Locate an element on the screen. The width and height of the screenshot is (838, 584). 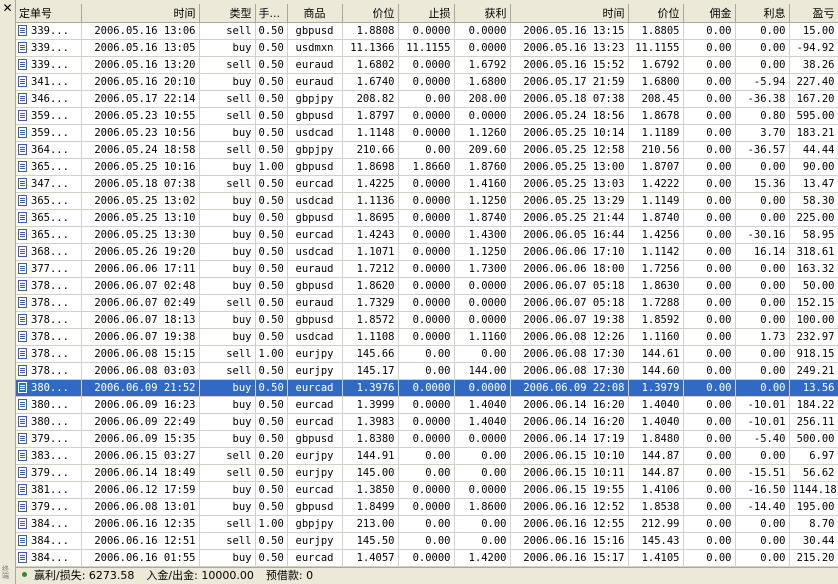
col-header-stop-loss: 止损 is located at coordinates (426, 13).